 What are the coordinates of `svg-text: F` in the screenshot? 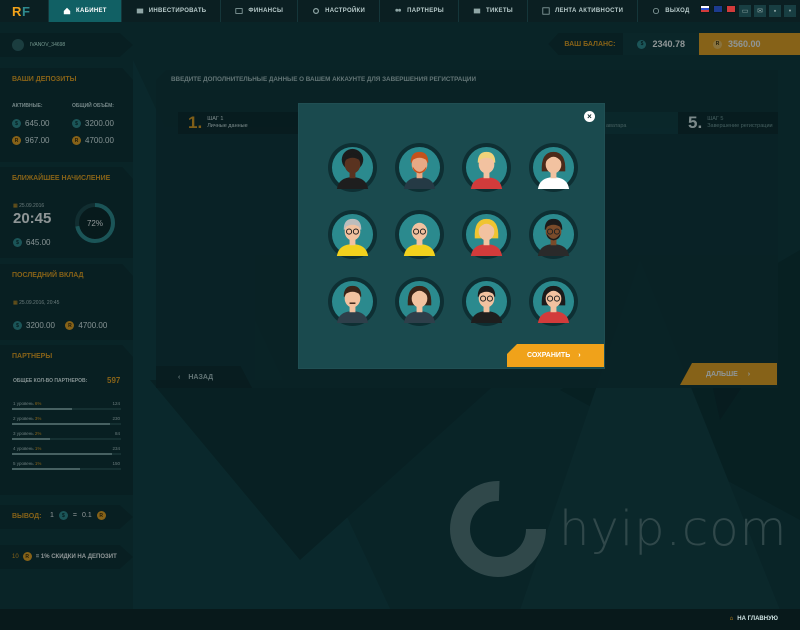 It's located at (26, 11).